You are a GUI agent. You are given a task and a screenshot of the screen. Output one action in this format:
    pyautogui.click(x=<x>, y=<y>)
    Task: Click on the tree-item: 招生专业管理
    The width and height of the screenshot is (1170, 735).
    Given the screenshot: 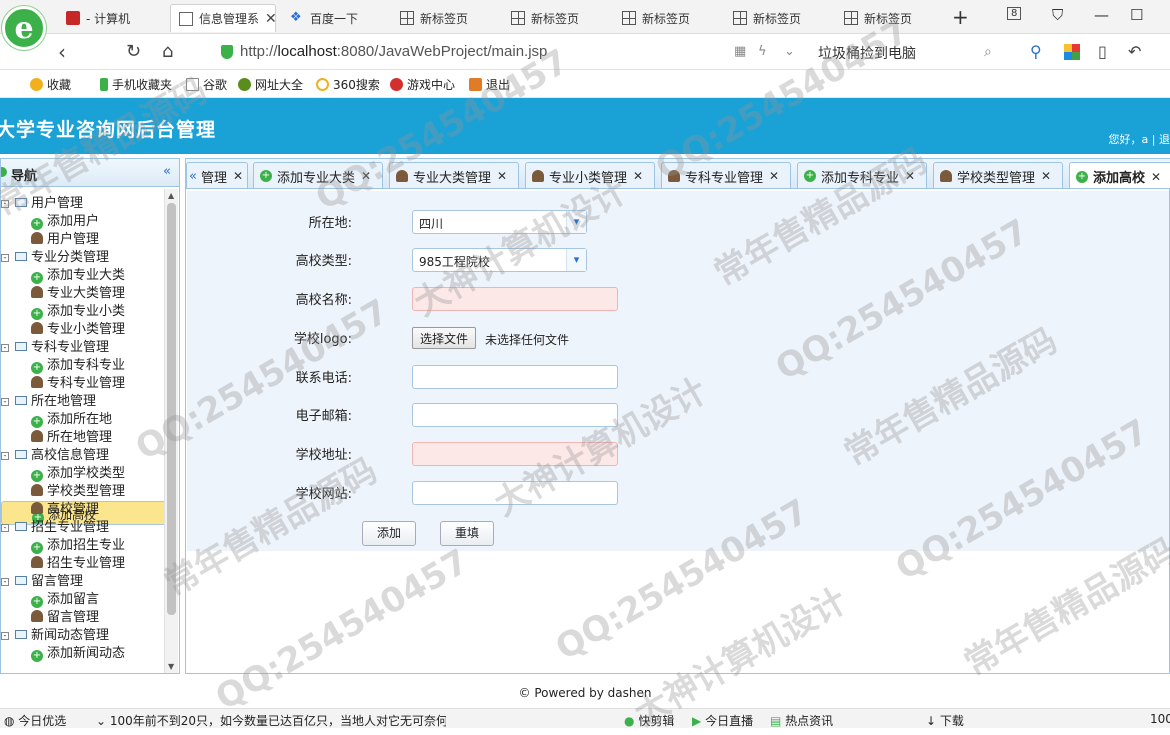 What is the action you would take?
    pyautogui.click(x=83, y=564)
    